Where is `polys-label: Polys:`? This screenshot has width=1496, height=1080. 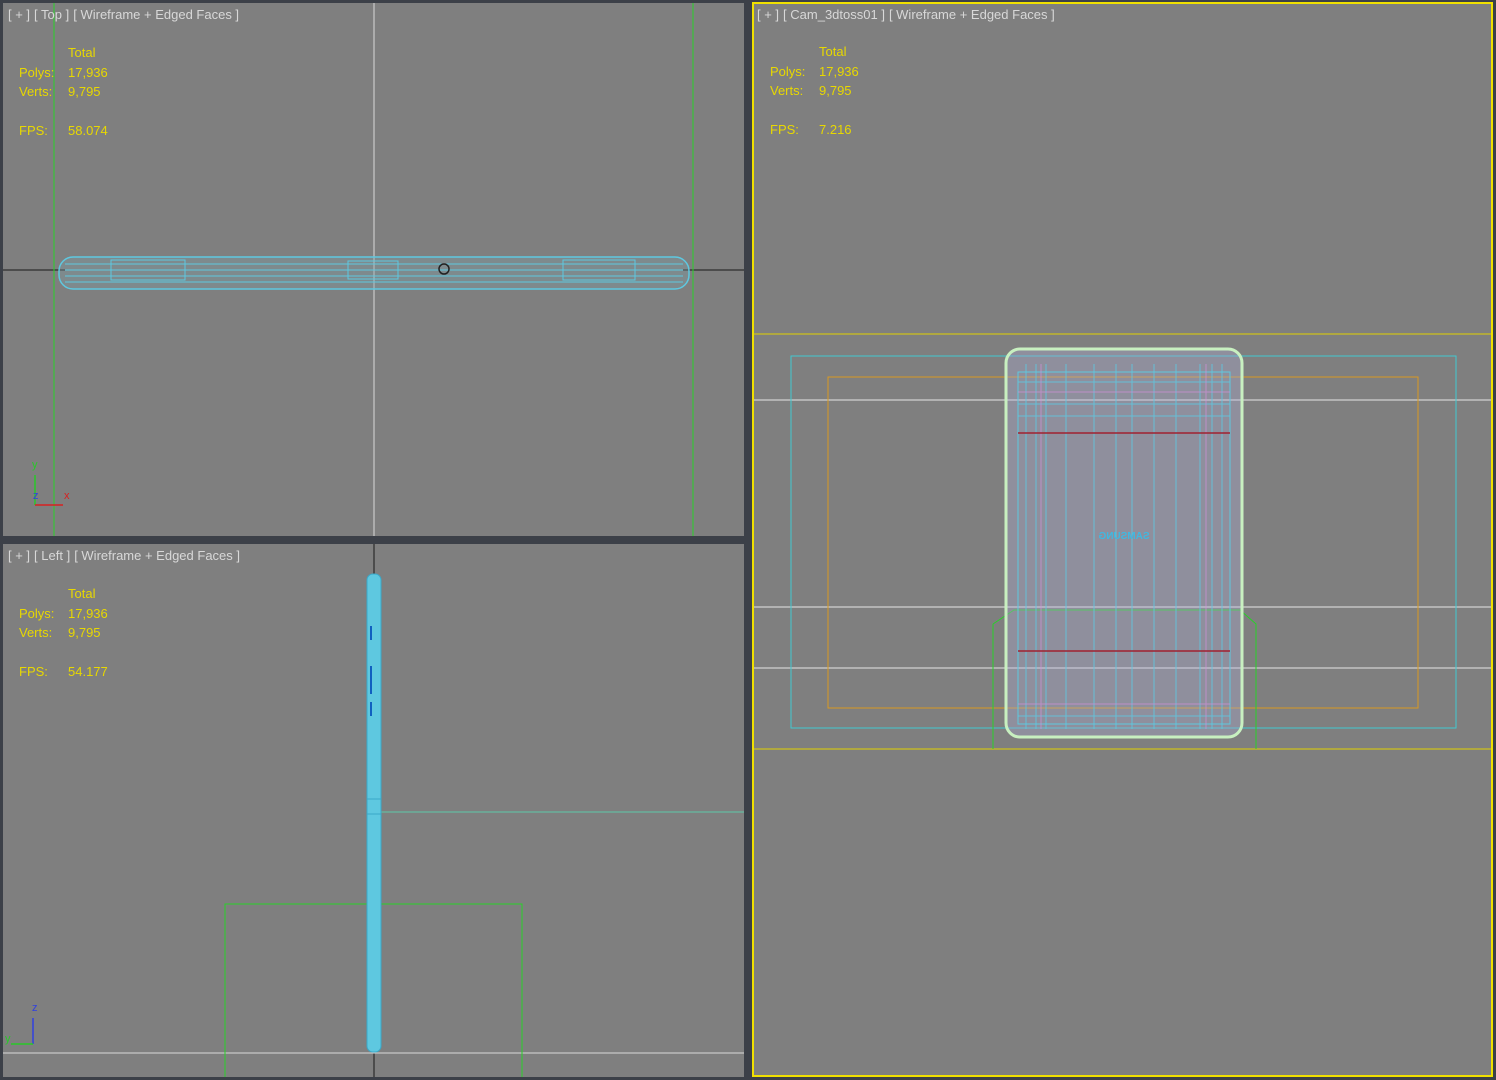
polys-label: Polys: is located at coordinates (788, 71).